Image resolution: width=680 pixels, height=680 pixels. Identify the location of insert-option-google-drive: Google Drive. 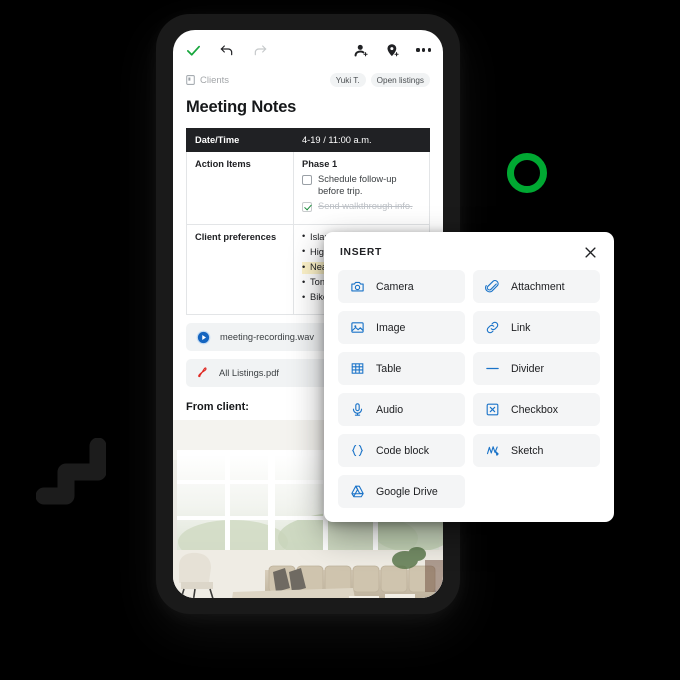
(401, 491).